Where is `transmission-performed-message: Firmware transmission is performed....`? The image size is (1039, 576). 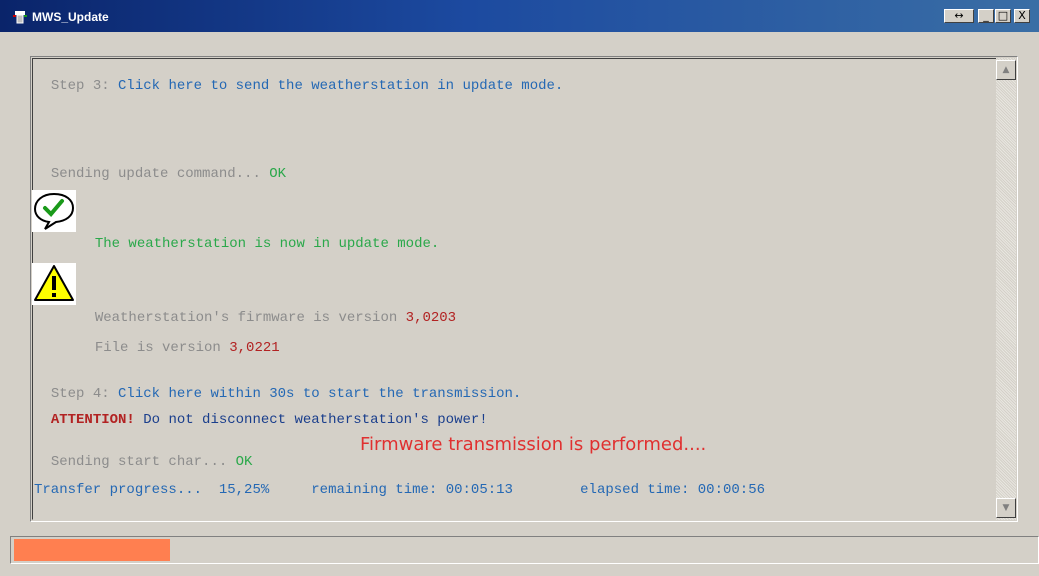
transmission-performed-message: Firmware transmission is performed.... is located at coordinates (533, 444).